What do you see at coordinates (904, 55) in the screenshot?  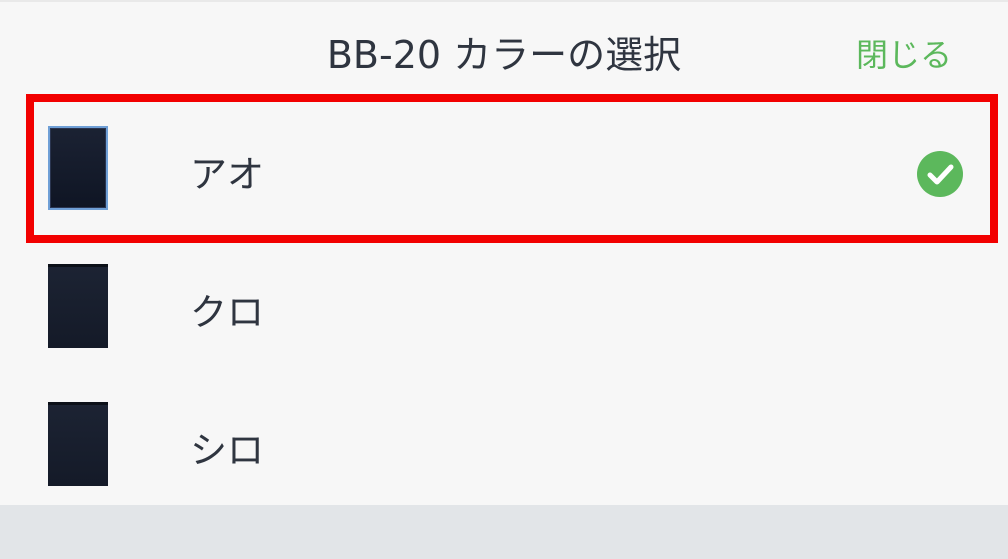 I see `close-button: 閉じる` at bounding box center [904, 55].